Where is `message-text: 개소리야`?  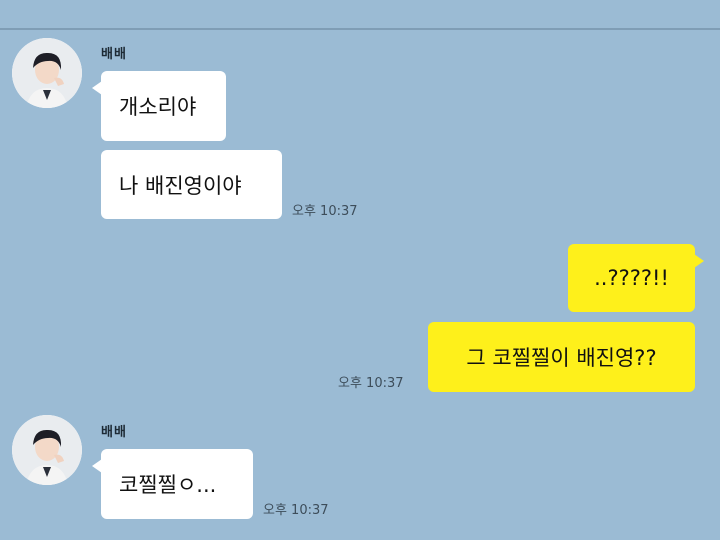 message-text: 개소리야 is located at coordinates (158, 107).